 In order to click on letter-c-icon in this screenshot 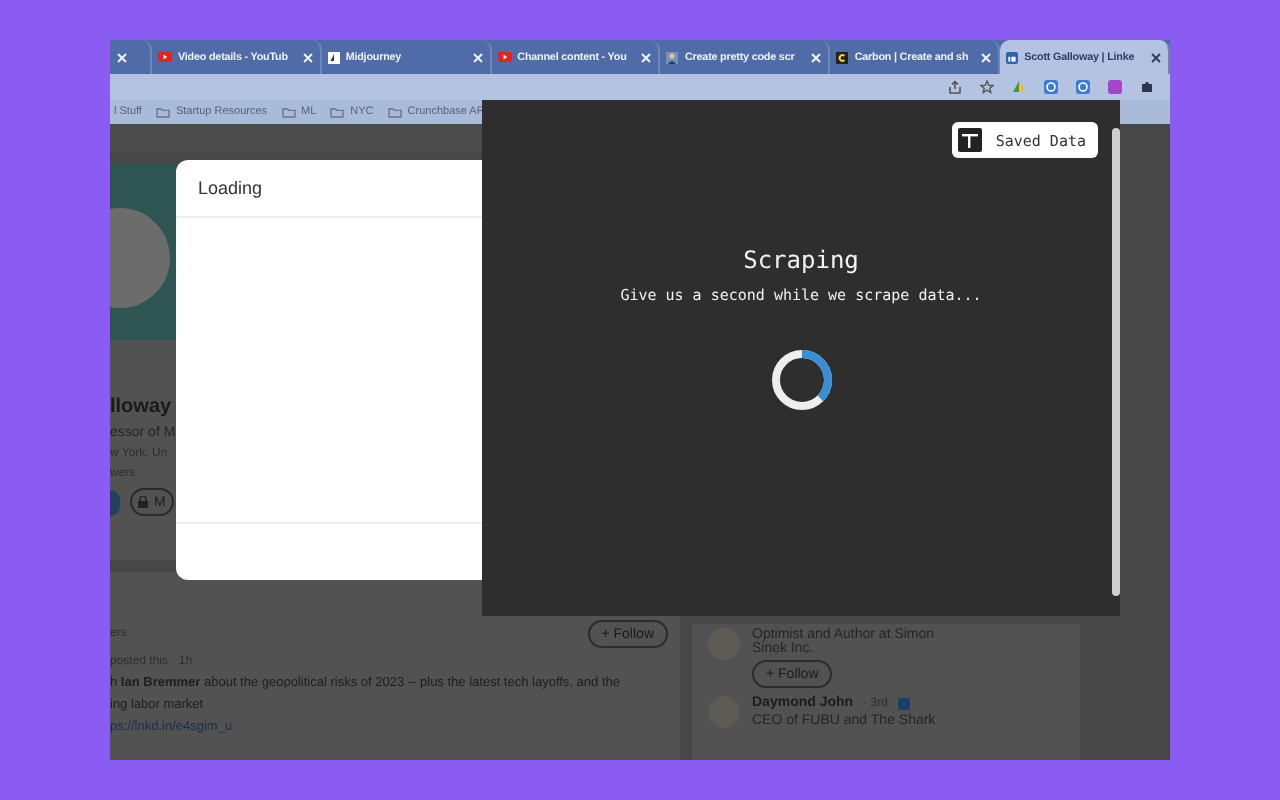, I will do `click(842, 57)`.